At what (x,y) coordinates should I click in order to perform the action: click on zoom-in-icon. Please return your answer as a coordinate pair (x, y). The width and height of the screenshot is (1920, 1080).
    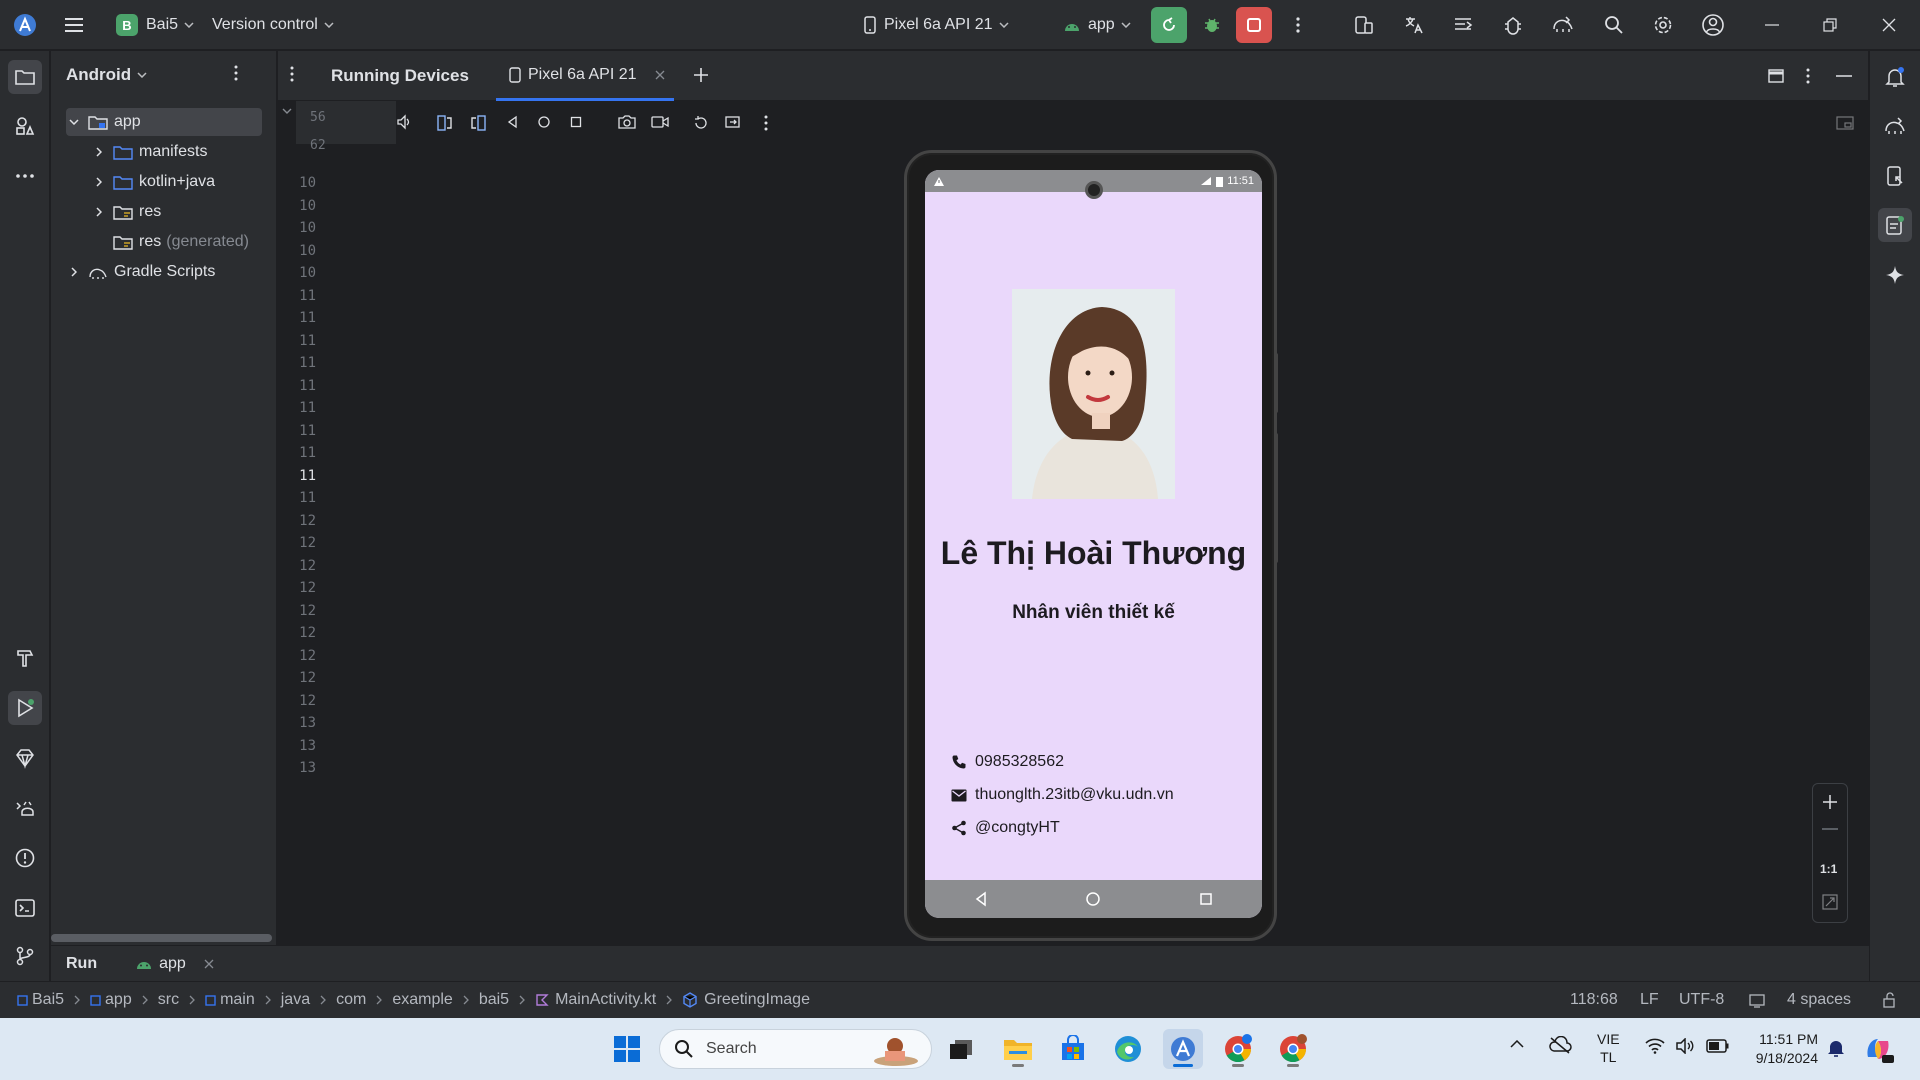
    Looking at the image, I should click on (1830, 802).